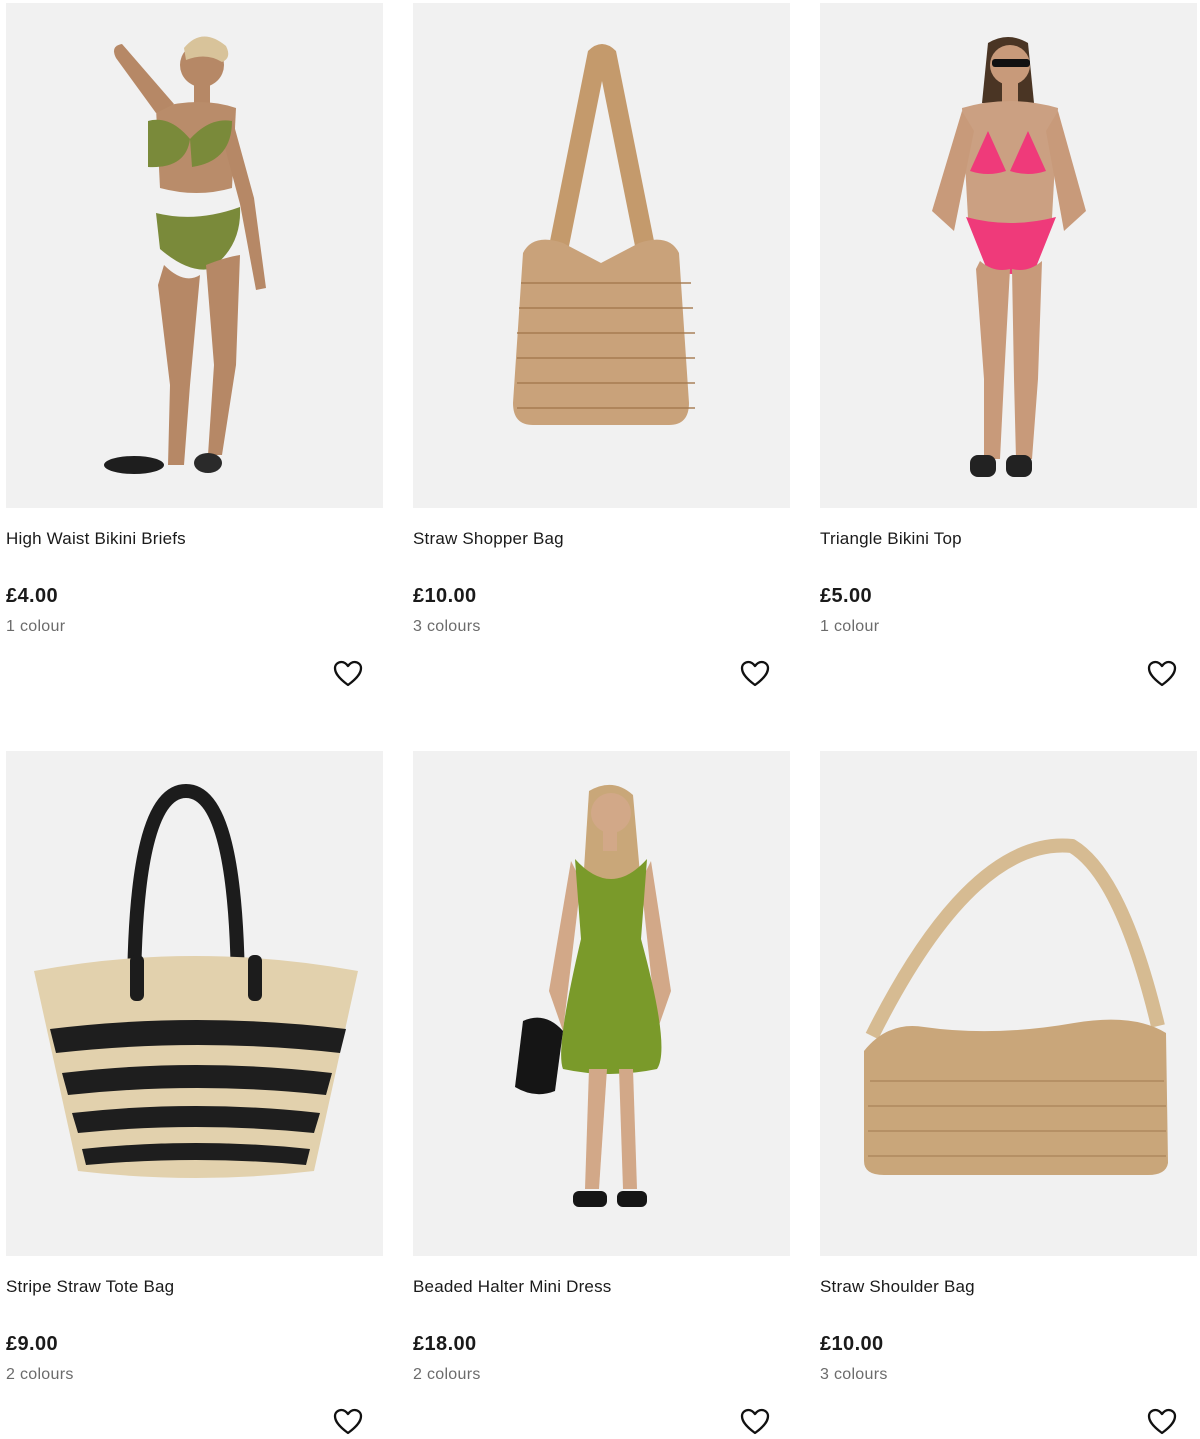 Image resolution: width=1200 pixels, height=1439 pixels. I want to click on product-name: Beaded Halter Mini Dress, so click(512, 1287).